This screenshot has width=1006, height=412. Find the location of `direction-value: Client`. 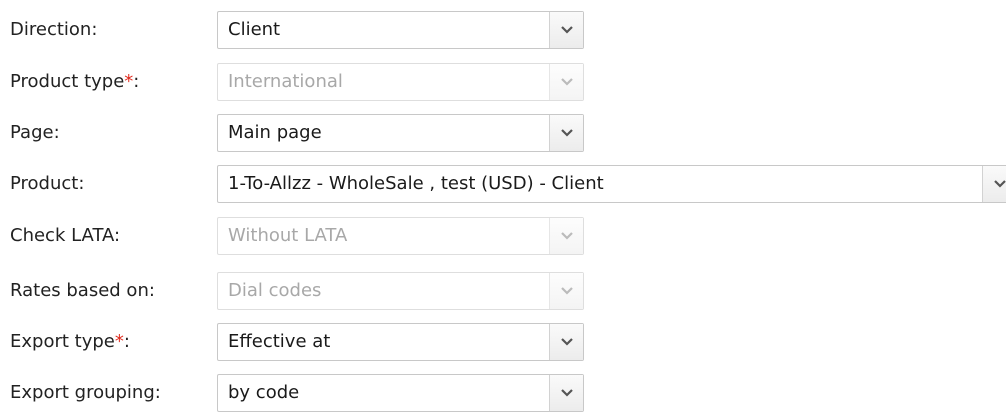

direction-value: Client is located at coordinates (254, 29).